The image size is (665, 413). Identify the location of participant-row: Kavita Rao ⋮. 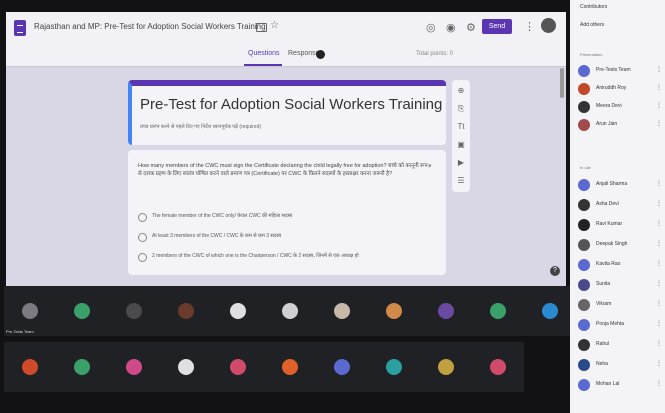
(619, 265).